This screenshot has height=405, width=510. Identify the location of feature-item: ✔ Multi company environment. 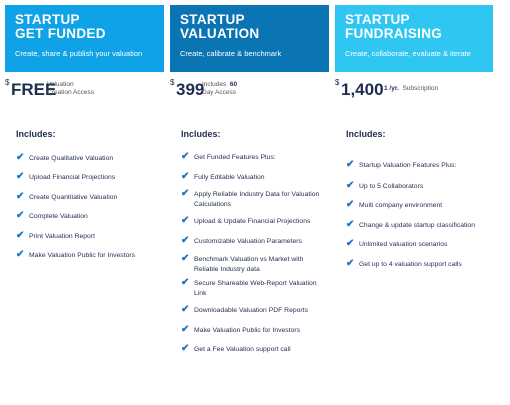
(394, 205).